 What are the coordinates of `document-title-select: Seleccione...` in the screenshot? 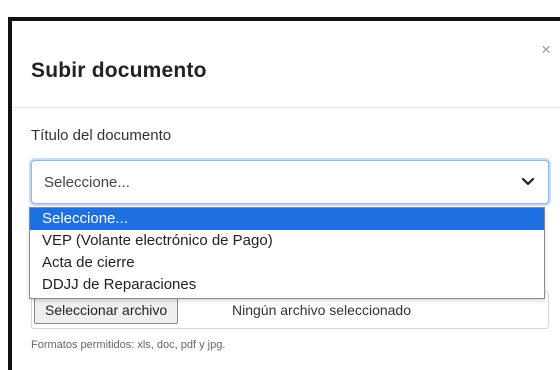 It's located at (290, 182).